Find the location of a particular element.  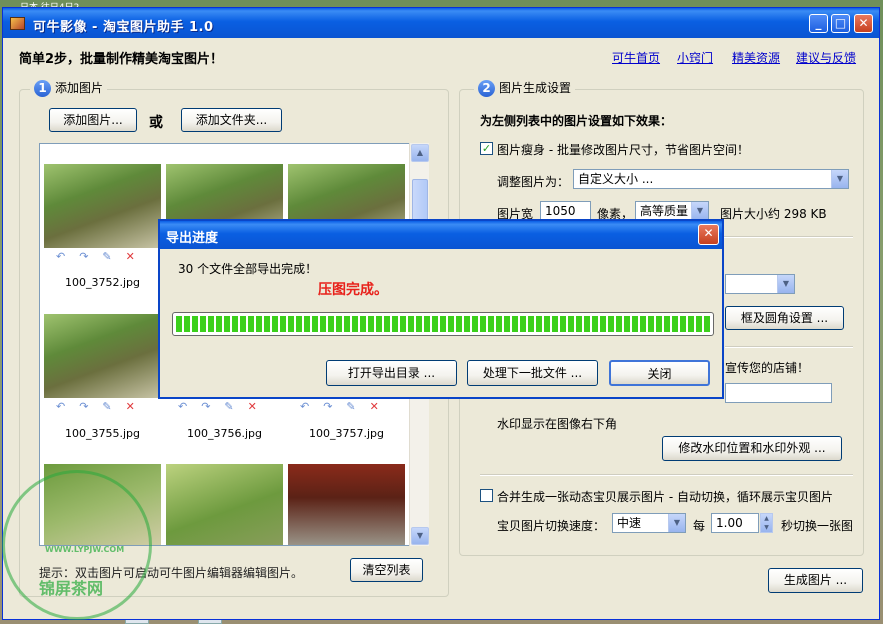

group-title-add: 1 添加图片 is located at coordinates (69, 88).